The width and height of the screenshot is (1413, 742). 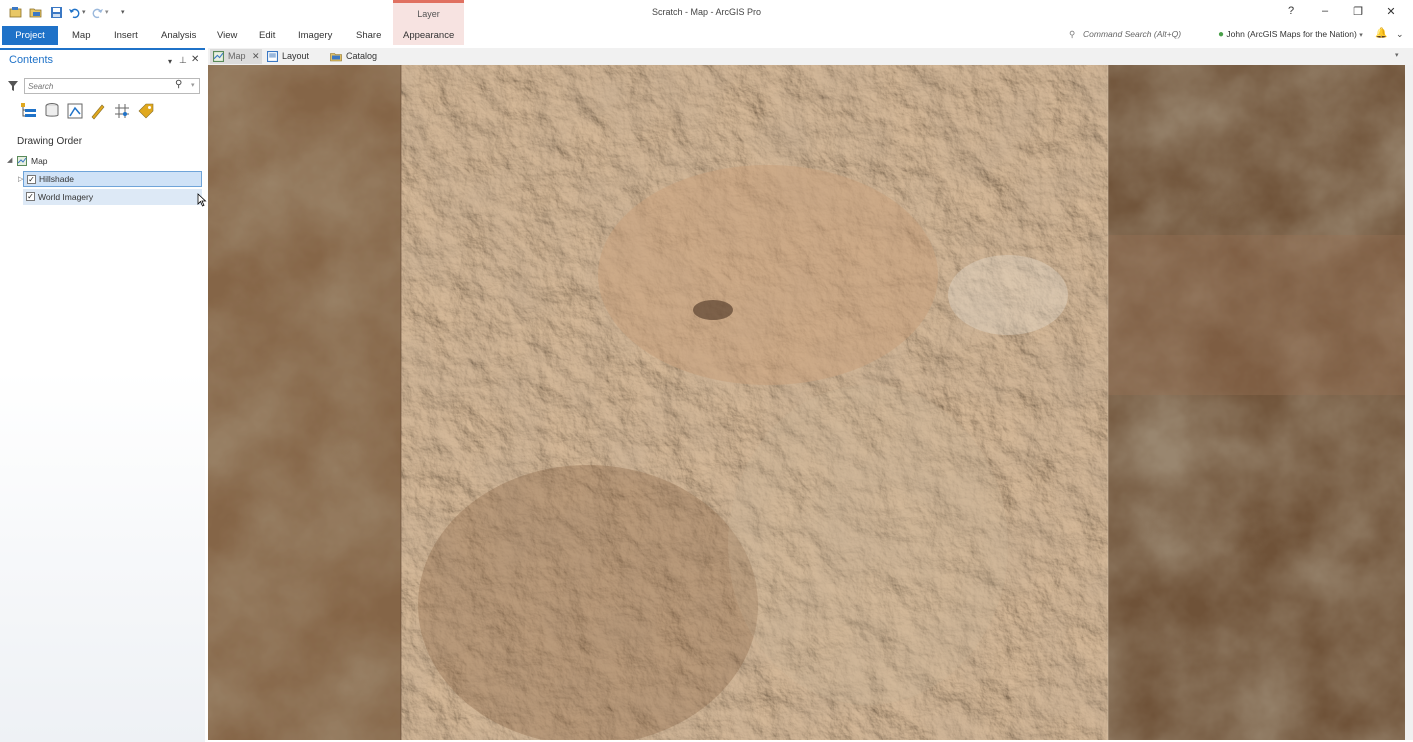 What do you see at coordinates (1221, 34) in the screenshot?
I see `user-status-icon: ●` at bounding box center [1221, 34].